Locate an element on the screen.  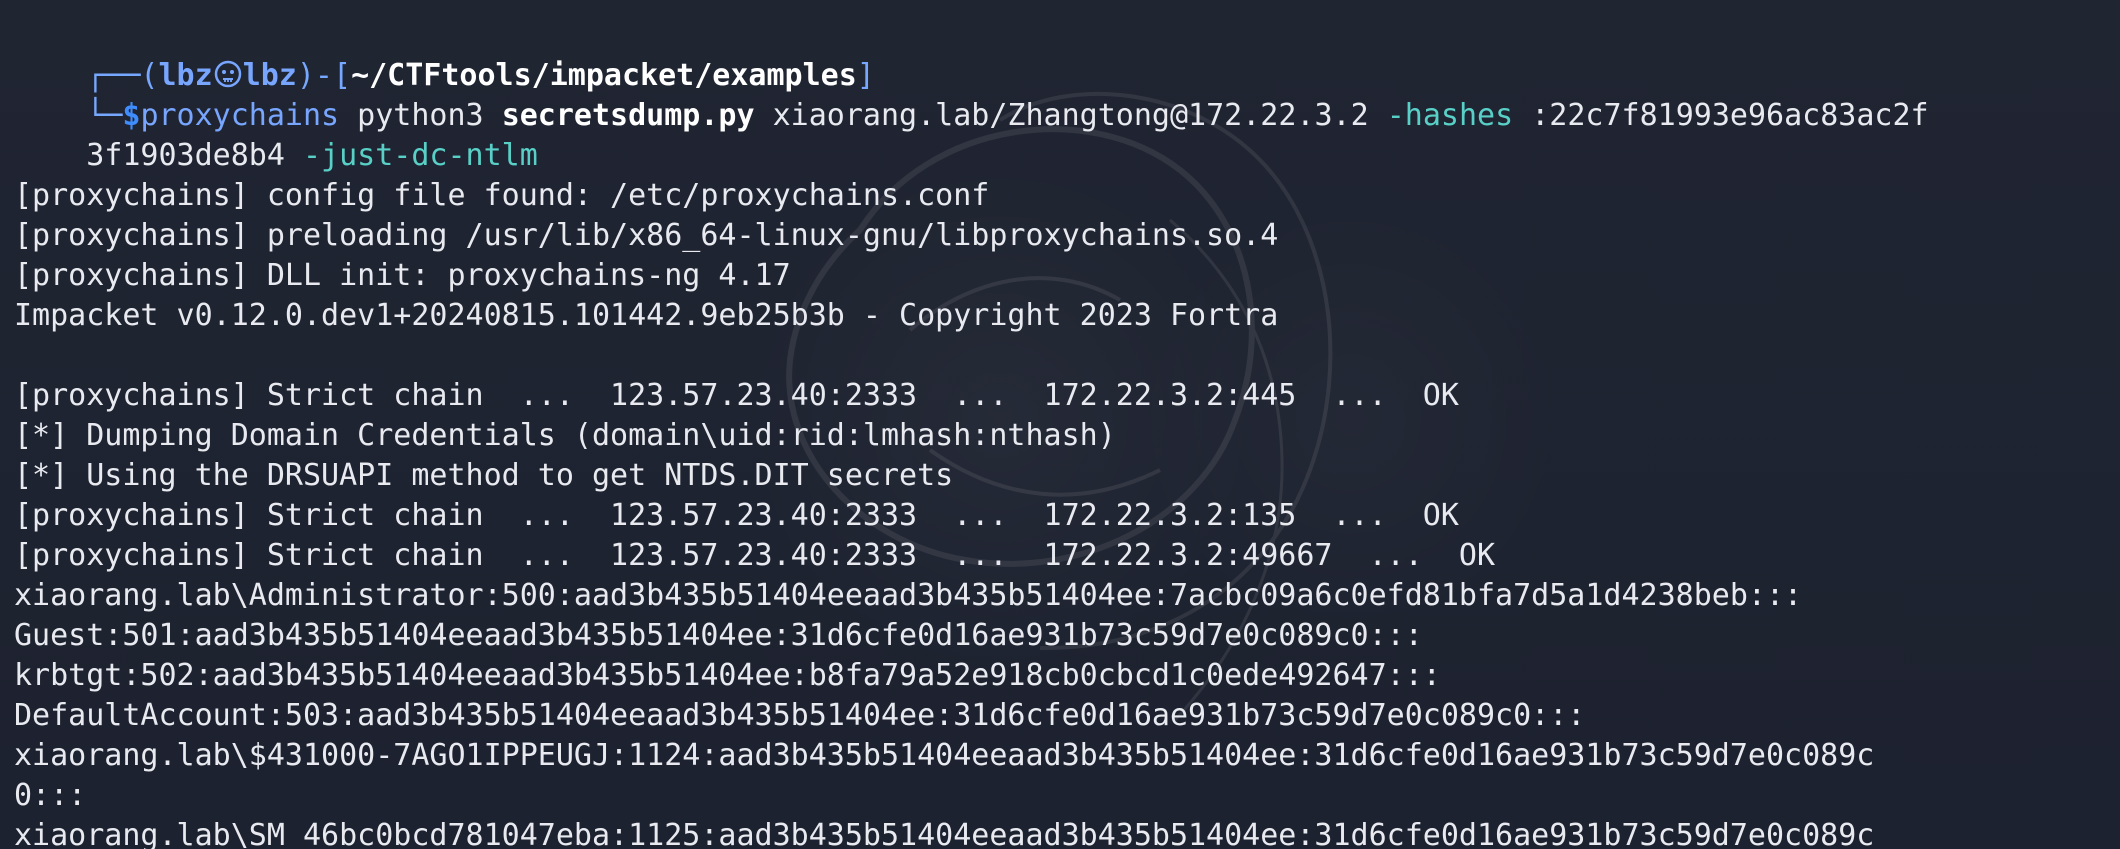
command-wrap-line: 3f1903de8b4 -just-dc-ntlm is located at coordinates (276, 134).